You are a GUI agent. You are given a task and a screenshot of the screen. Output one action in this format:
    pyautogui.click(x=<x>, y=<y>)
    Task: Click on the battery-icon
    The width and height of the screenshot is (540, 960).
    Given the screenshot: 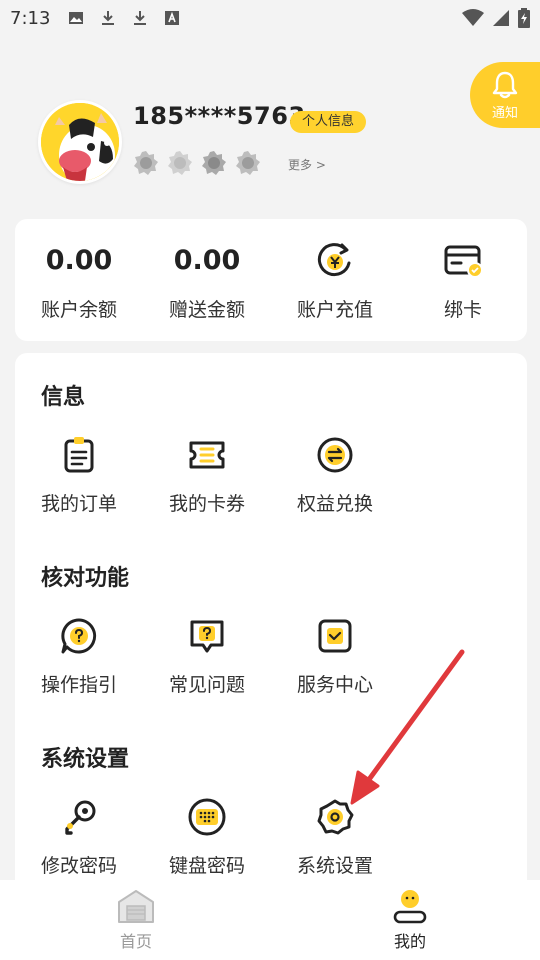 What is the action you would take?
    pyautogui.click(x=524, y=18)
    